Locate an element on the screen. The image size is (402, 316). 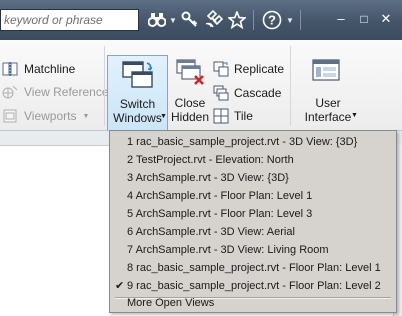
viewports-label: Viewports is located at coordinates (50, 116).